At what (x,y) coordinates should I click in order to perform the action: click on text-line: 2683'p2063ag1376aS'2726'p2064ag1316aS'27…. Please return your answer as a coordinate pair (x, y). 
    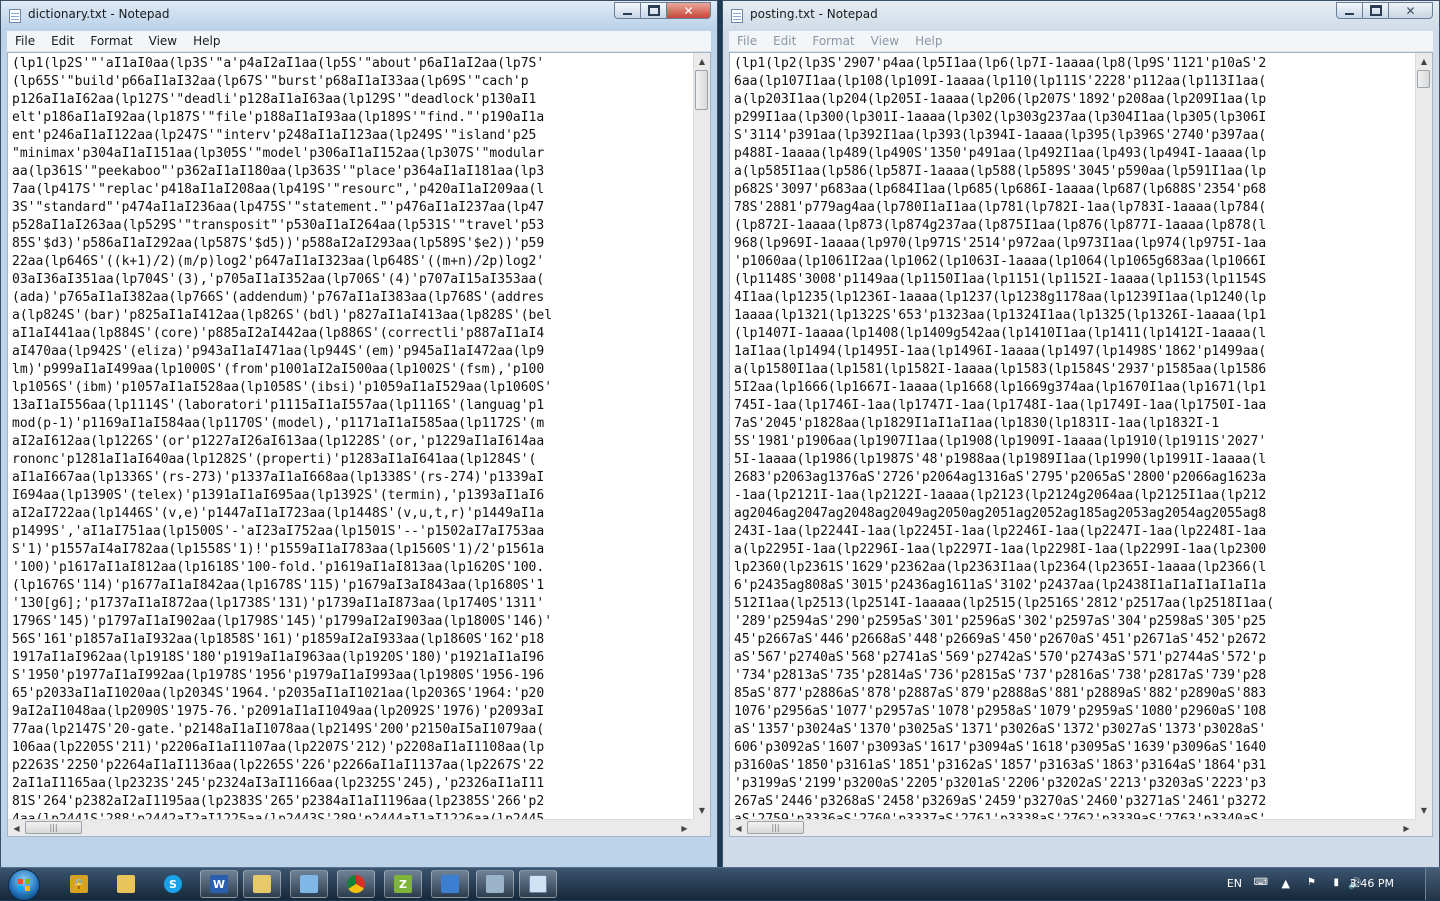
    Looking at the image, I should click on (1000, 477).